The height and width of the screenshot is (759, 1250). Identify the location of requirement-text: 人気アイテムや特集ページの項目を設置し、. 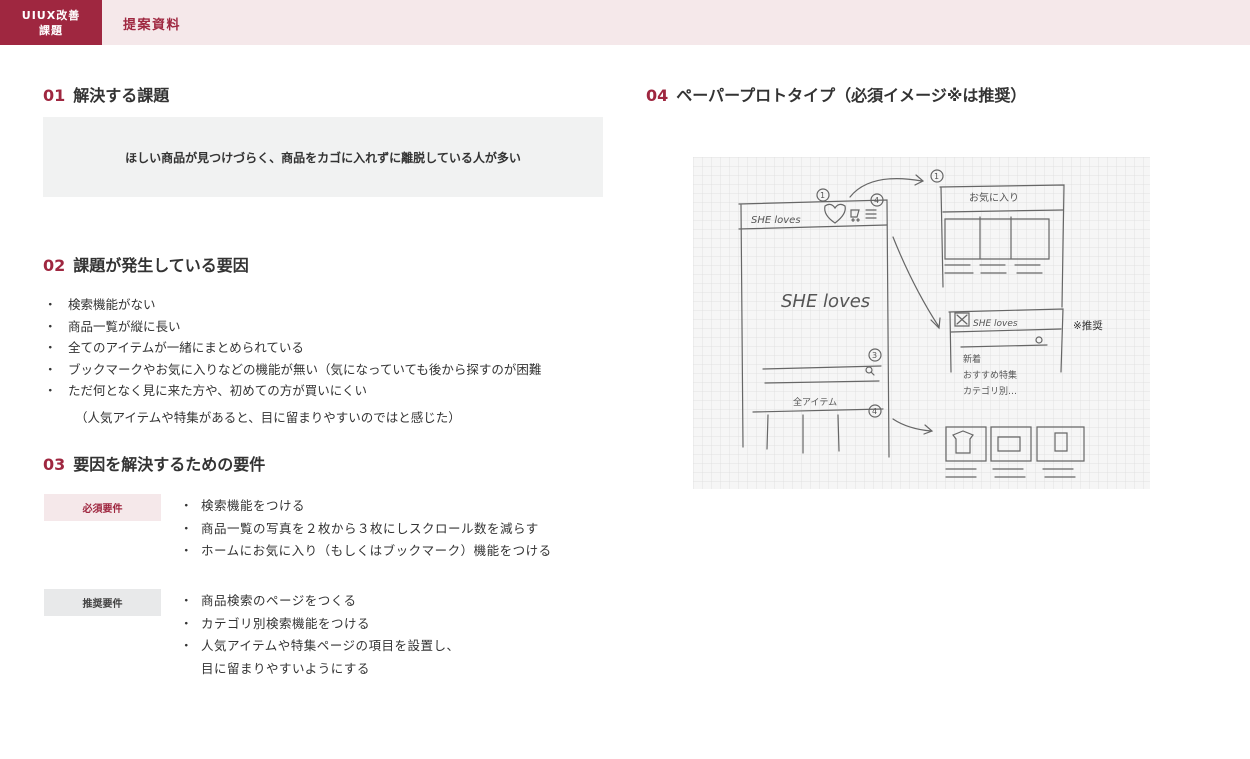
(330, 646).